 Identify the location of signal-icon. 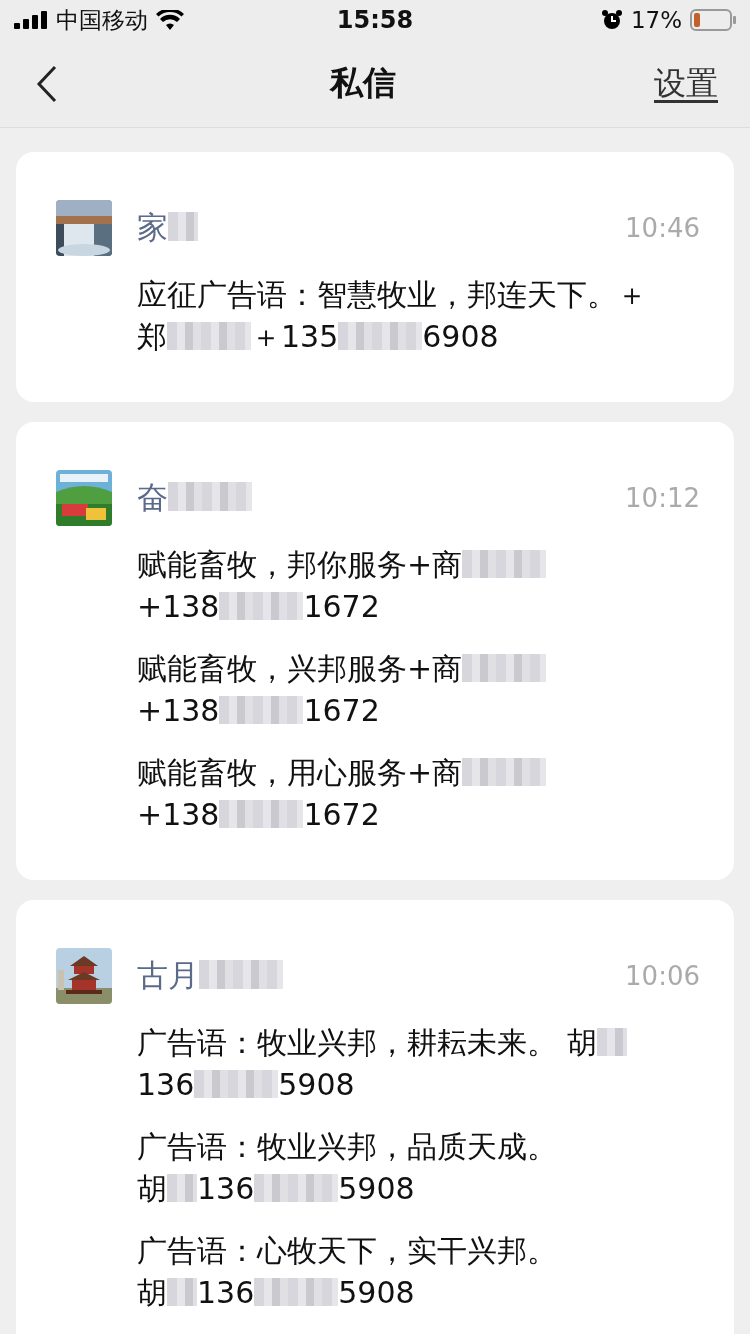
(31, 20).